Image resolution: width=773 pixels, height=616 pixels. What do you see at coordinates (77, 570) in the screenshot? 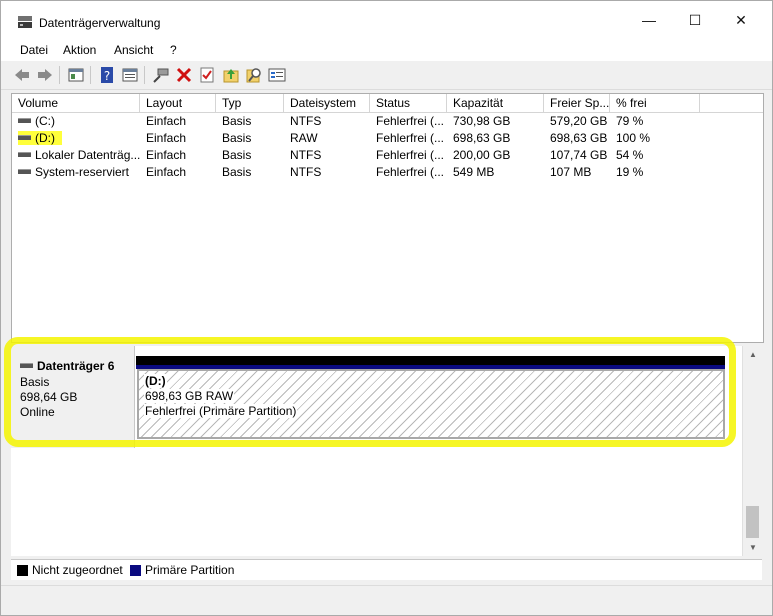
I see `legend-unallocated: Nicht zugeordnet` at bounding box center [77, 570].